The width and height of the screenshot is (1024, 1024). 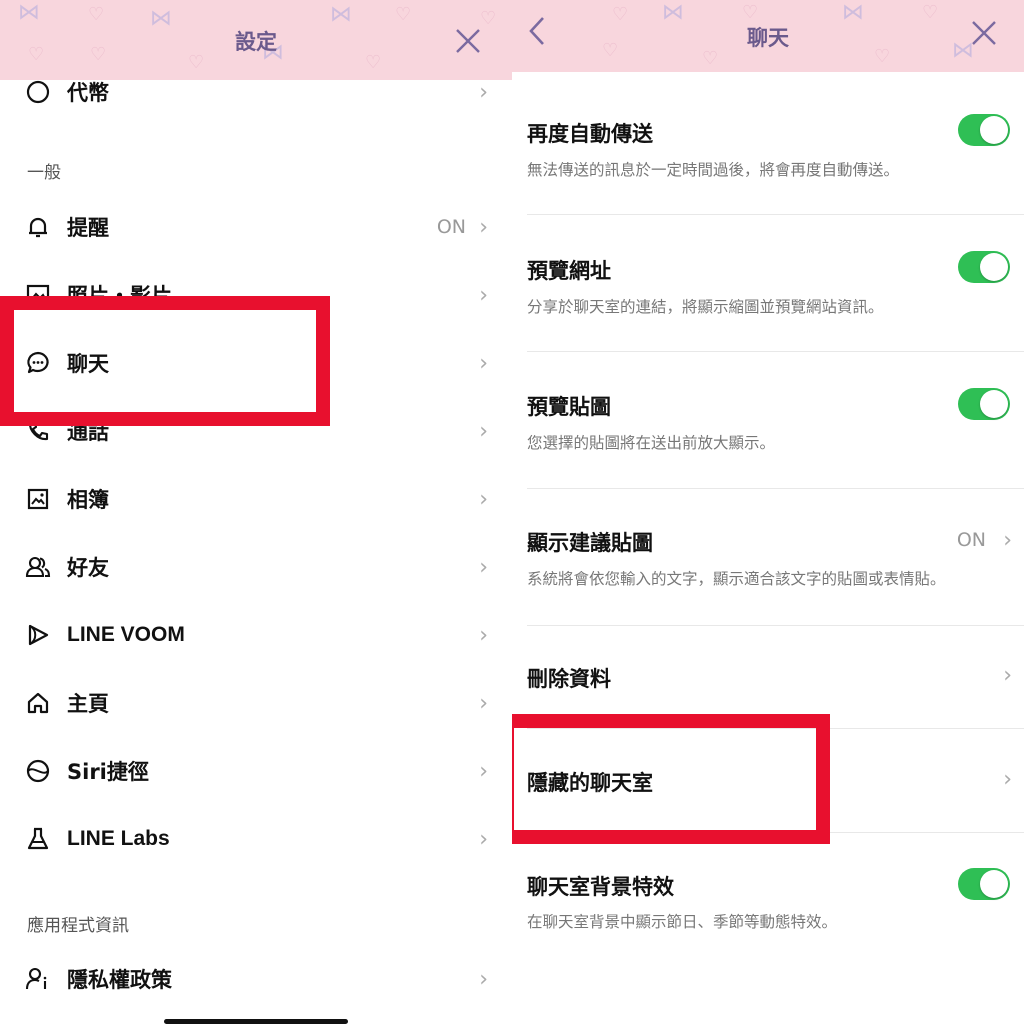 I want to click on setting-sticker-preview: 預覽貼圖 您選擇的貼圖將在送出前放大顯示。, so click(x=768, y=420).